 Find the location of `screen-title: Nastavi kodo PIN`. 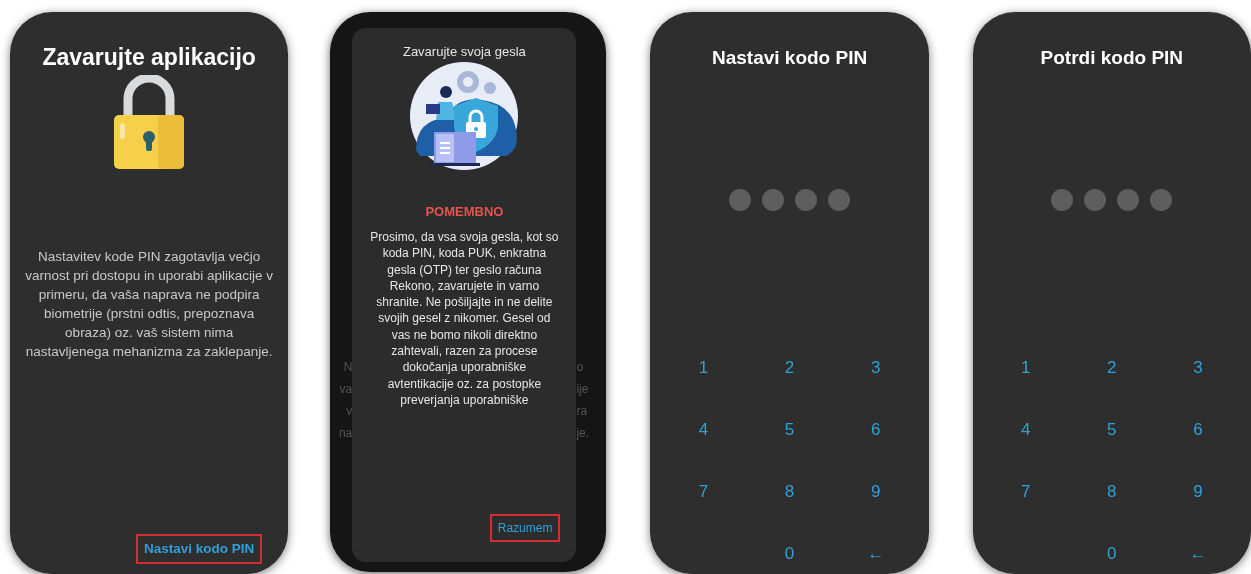

screen-title: Nastavi kodo PIN is located at coordinates (789, 58).